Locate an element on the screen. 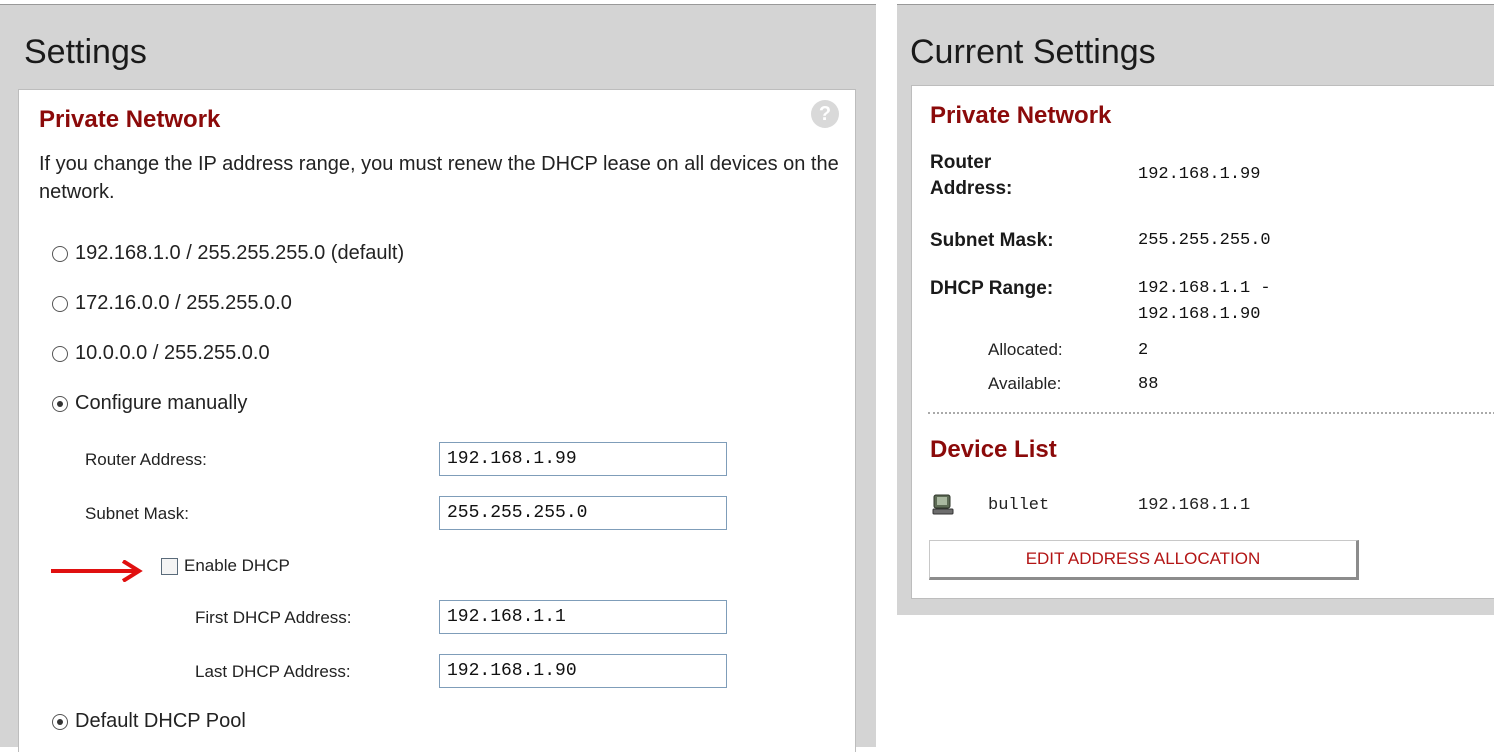  option-label: 192.168.1.0 / 255.255.255.0 (default) is located at coordinates (240, 253).